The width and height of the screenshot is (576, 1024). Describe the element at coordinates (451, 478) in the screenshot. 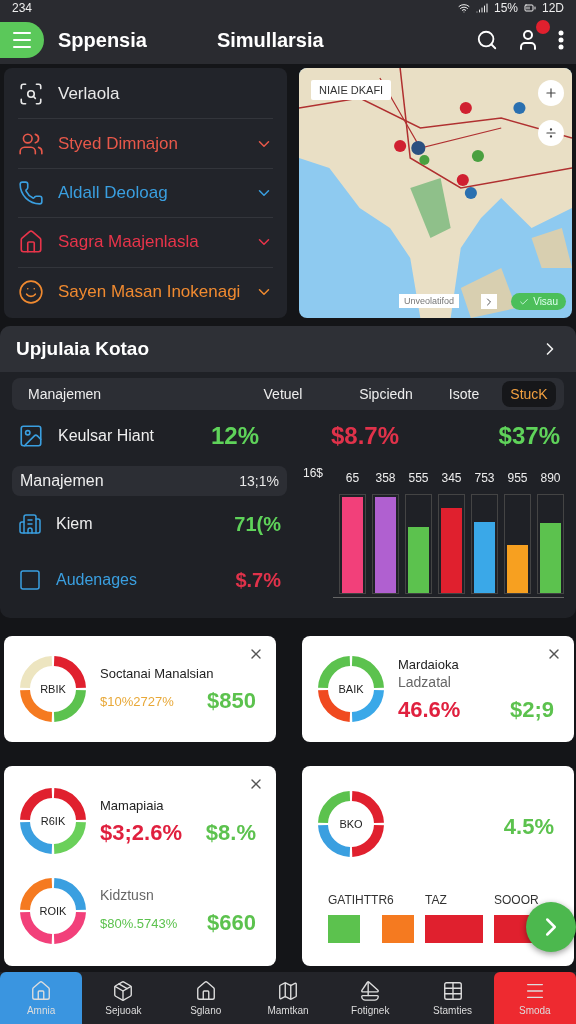

I see `bar-label: 345` at that location.